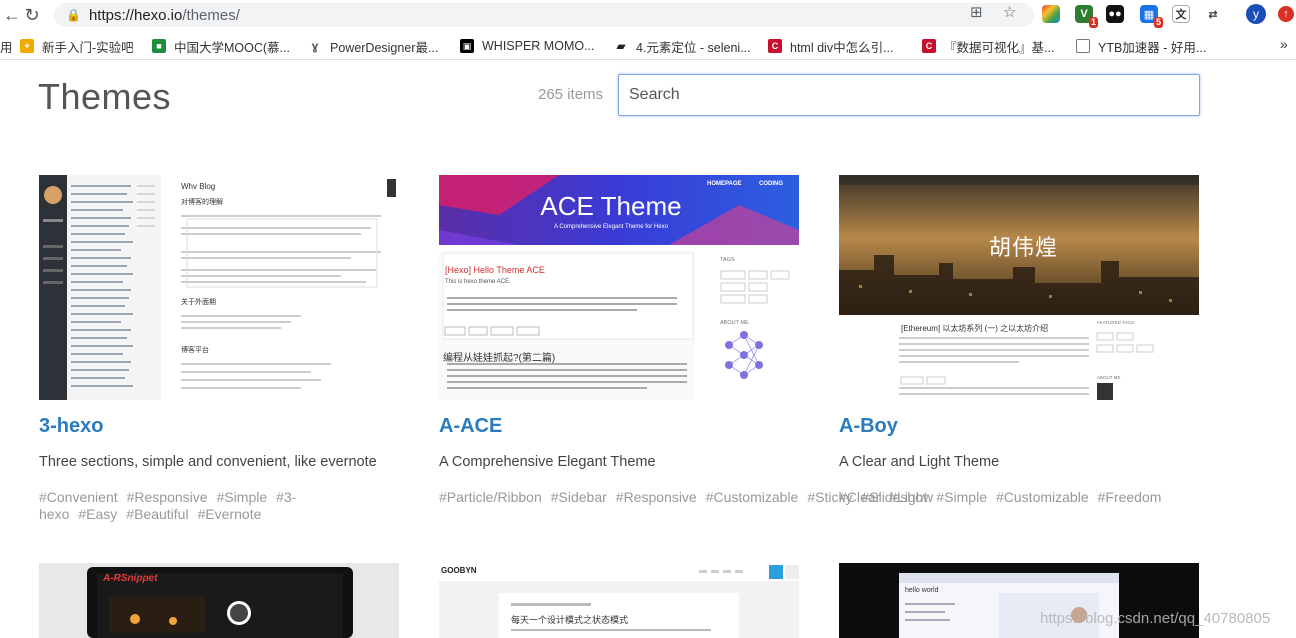  I want to click on thumb-heading: 博客平台, so click(195, 350).